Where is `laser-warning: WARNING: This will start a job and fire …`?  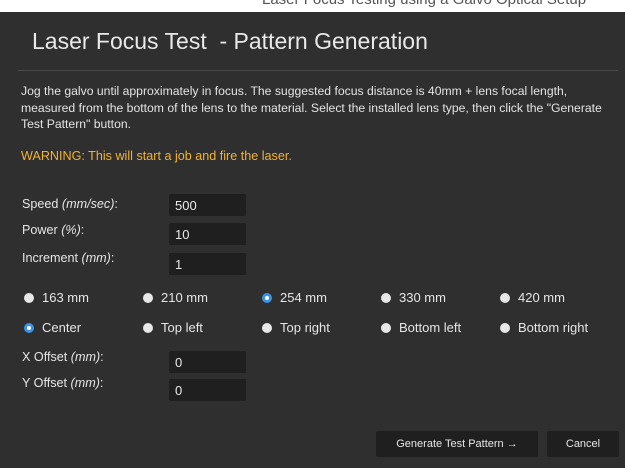 laser-warning: WARNING: This will start a job and fire … is located at coordinates (156, 156).